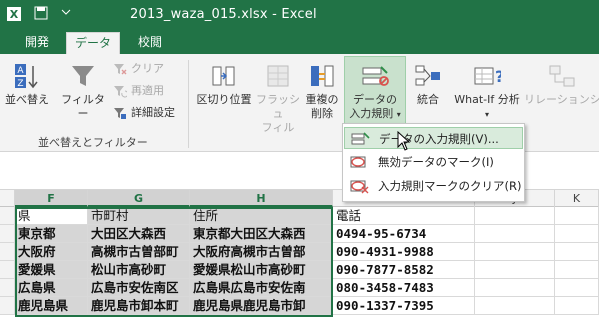 The height and width of the screenshot is (325, 599). I want to click on quick-access-icon, so click(66, 14).